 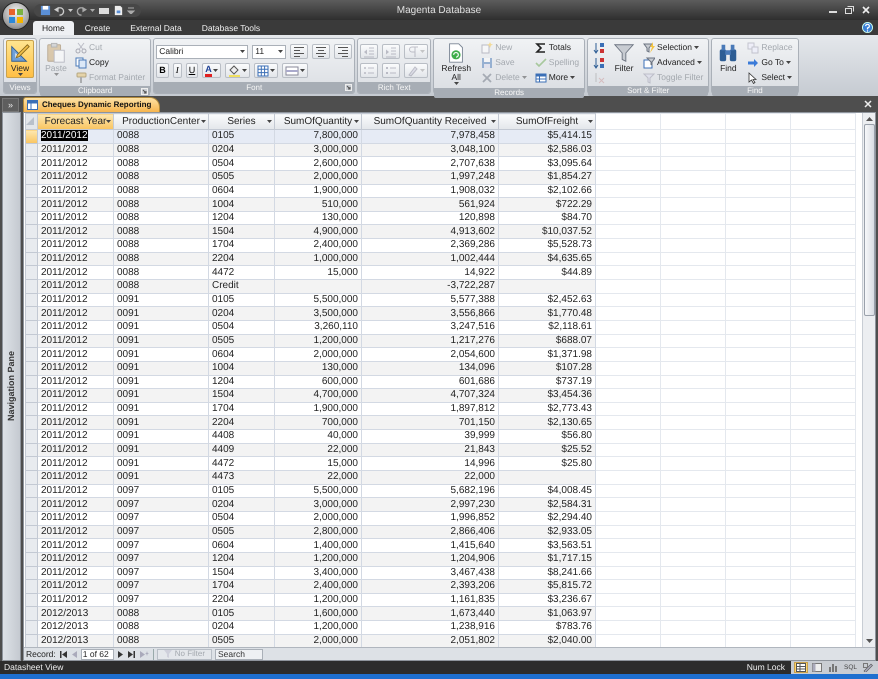 What do you see at coordinates (801, 667) in the screenshot?
I see `datasheet-view-button` at bounding box center [801, 667].